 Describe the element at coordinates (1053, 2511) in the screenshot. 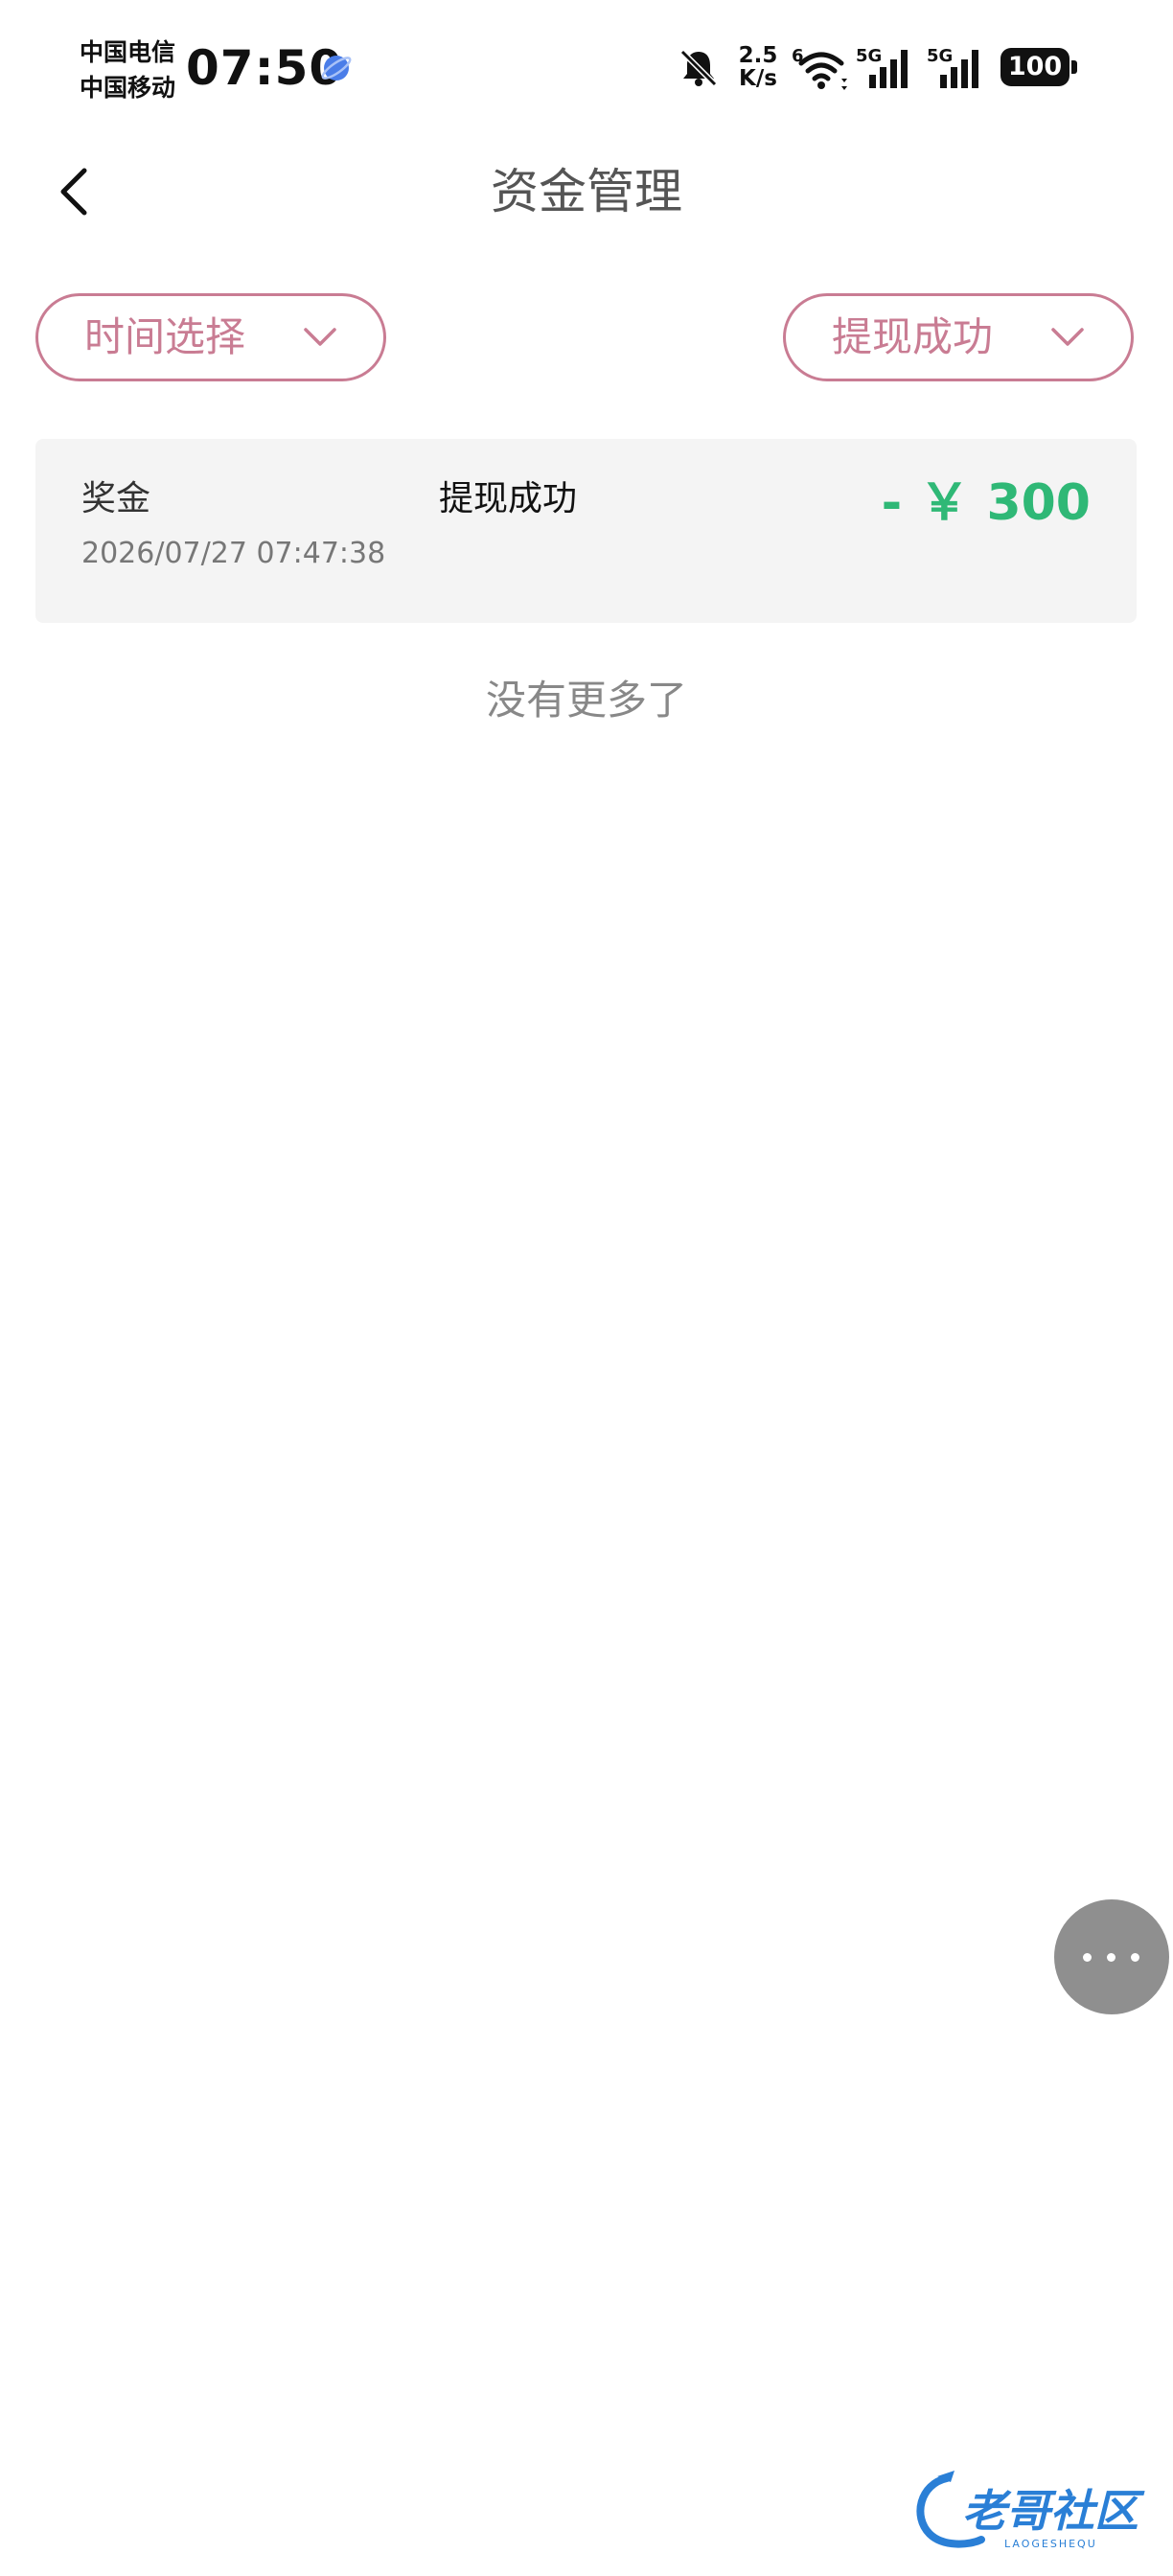

I see `watermark-text: 老哥社区` at that location.